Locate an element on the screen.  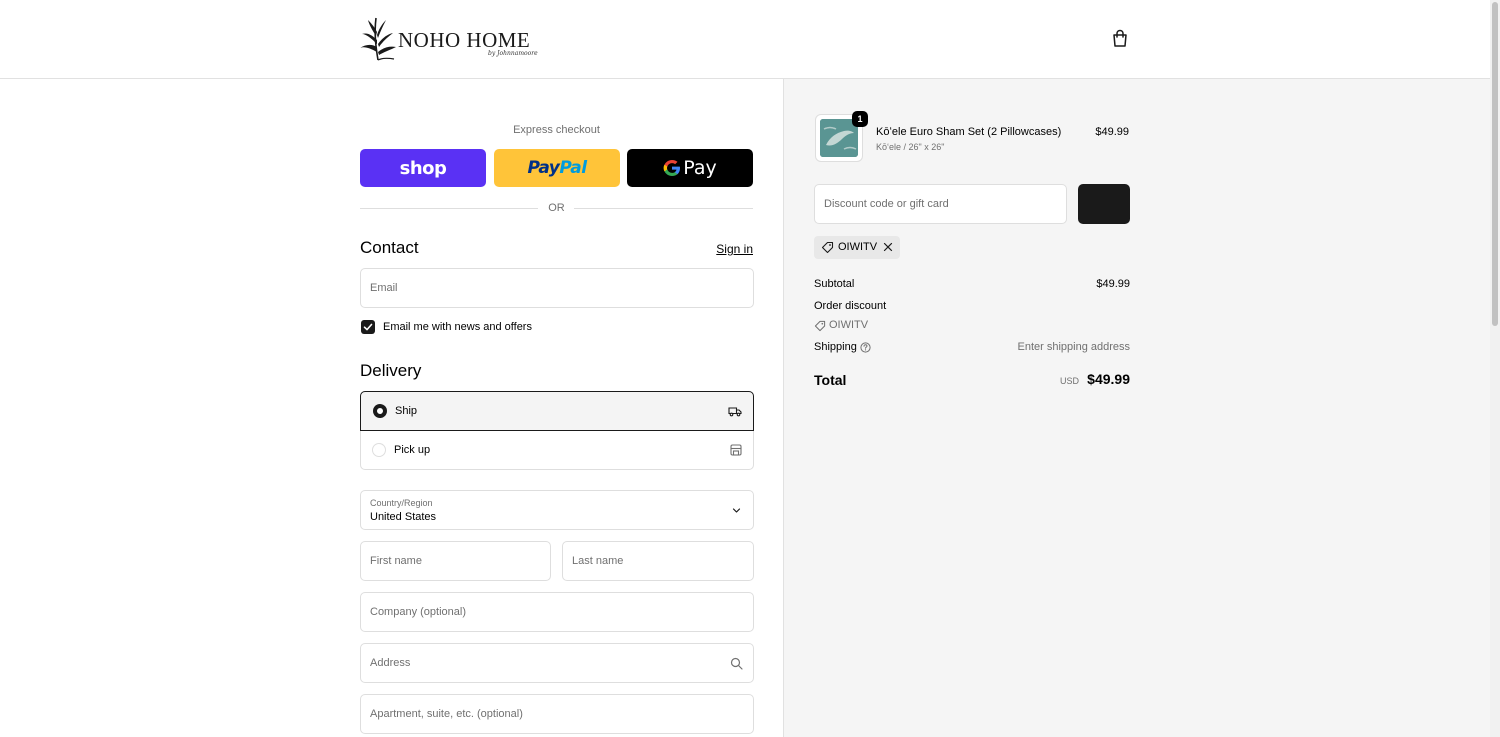
paypal-logo: PayPal is located at coordinates (557, 168).